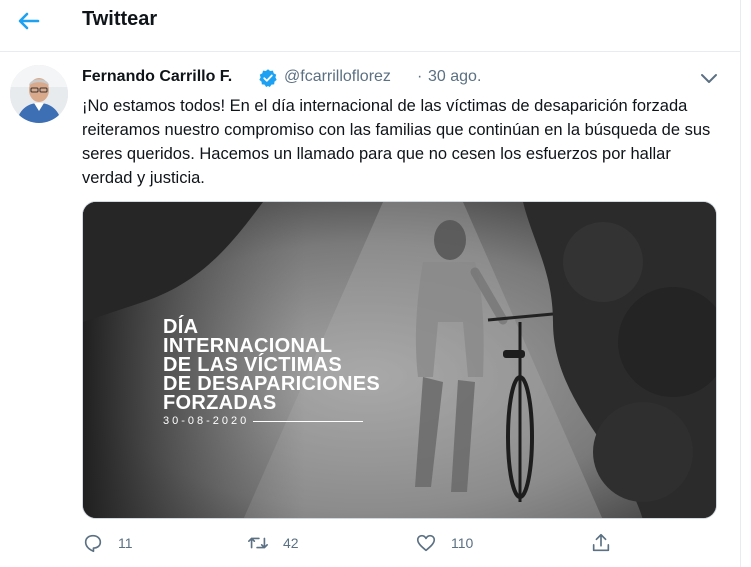 This screenshot has height=567, width=751. What do you see at coordinates (740, 283) in the screenshot?
I see `column-divider` at bounding box center [740, 283].